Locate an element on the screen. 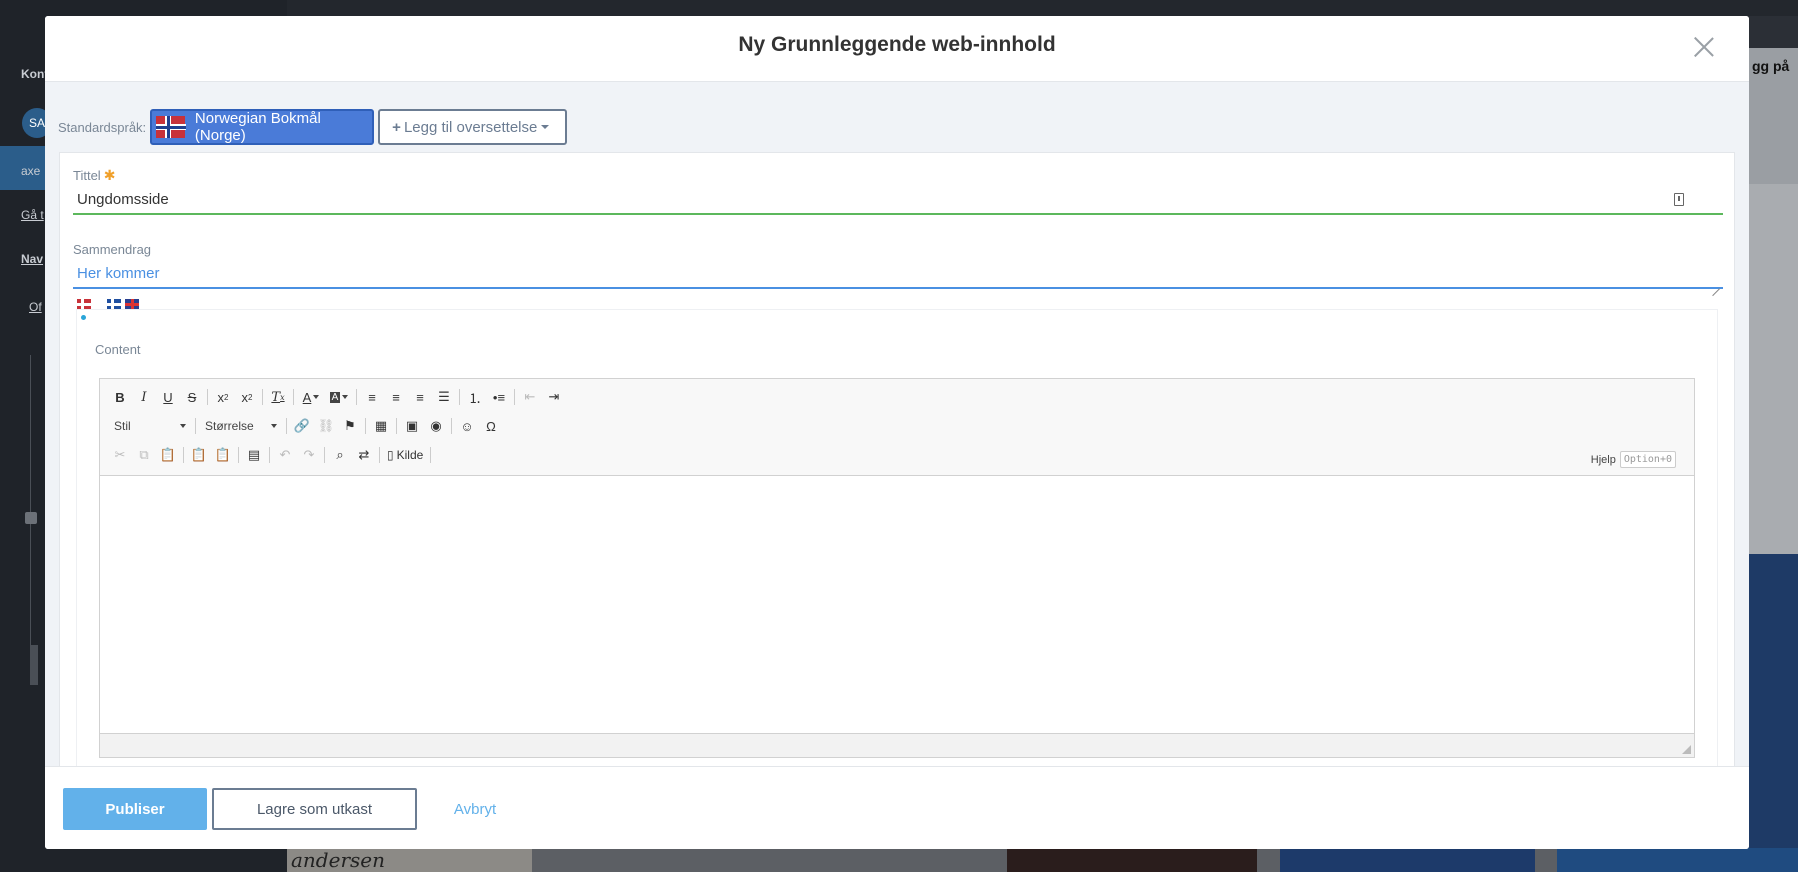  resize-grip-icon is located at coordinates (1716, 285).